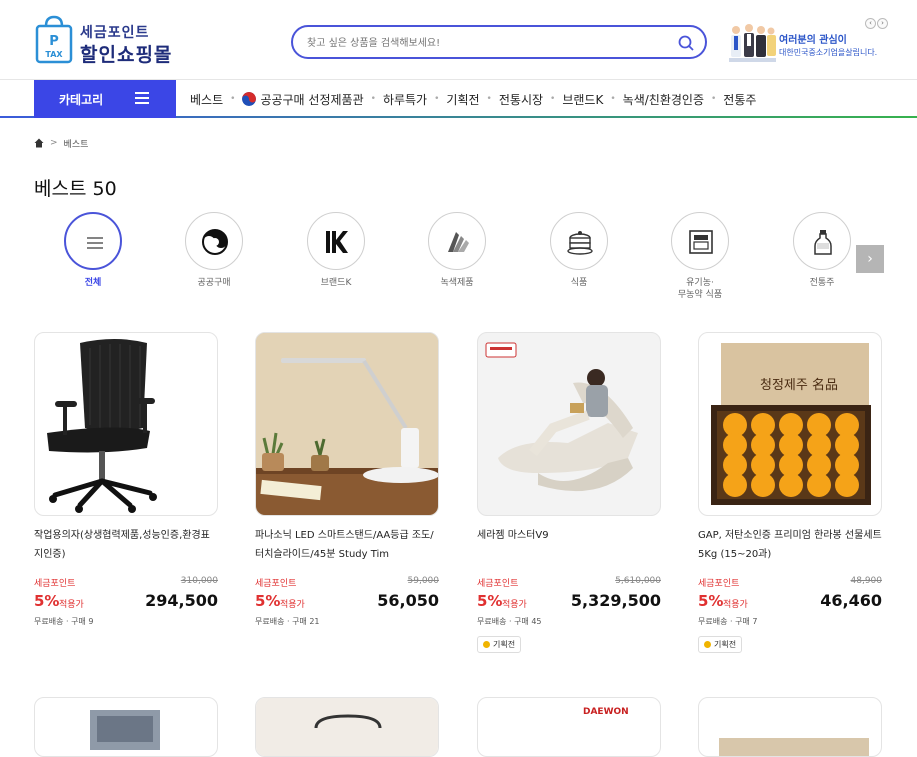  I want to click on search-input, so click(487, 43).